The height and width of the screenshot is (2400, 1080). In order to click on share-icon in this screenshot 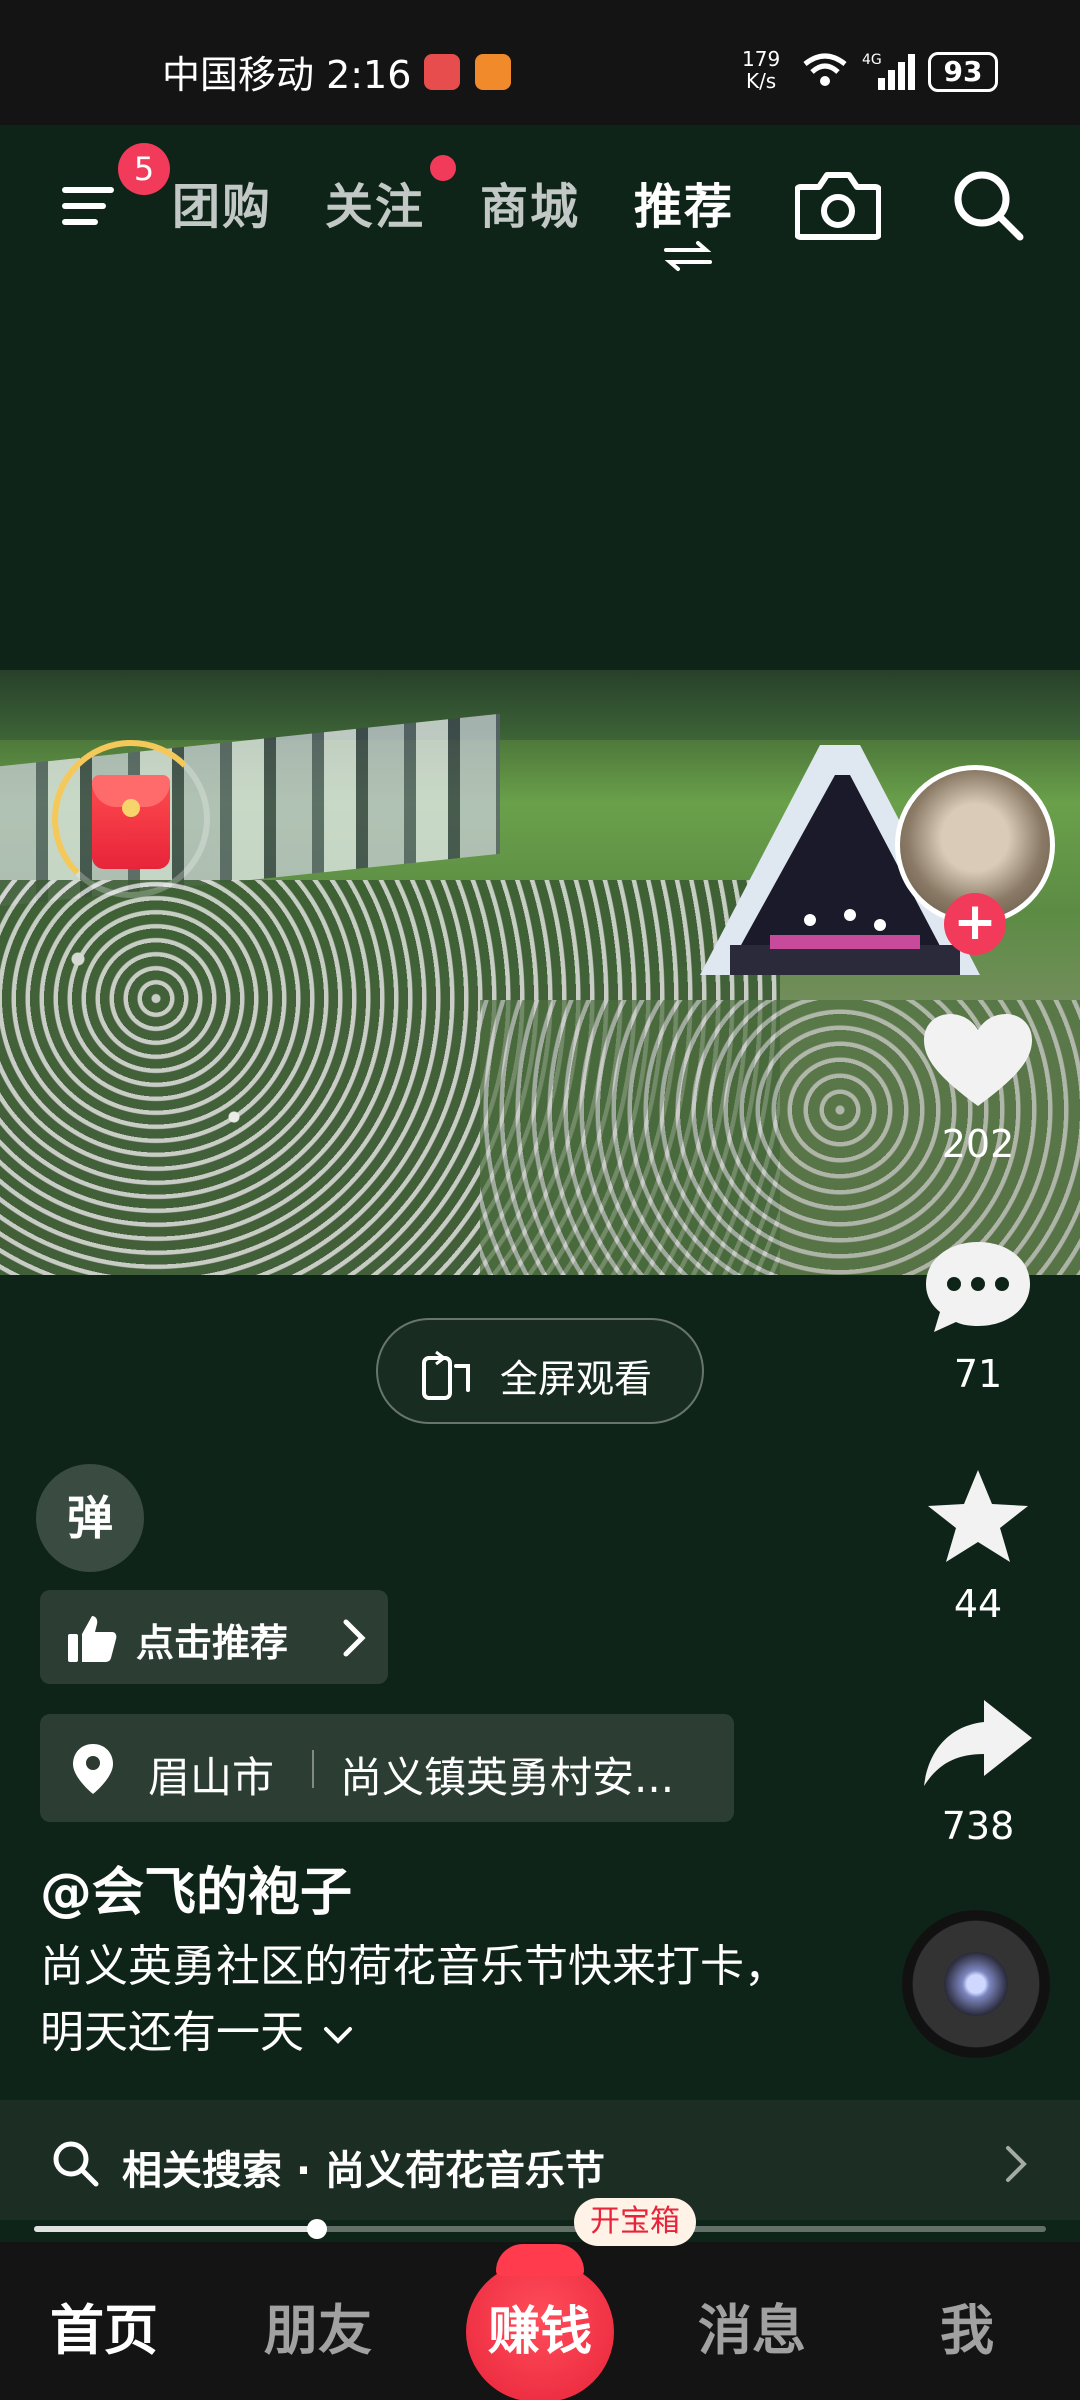, I will do `click(978, 1744)`.